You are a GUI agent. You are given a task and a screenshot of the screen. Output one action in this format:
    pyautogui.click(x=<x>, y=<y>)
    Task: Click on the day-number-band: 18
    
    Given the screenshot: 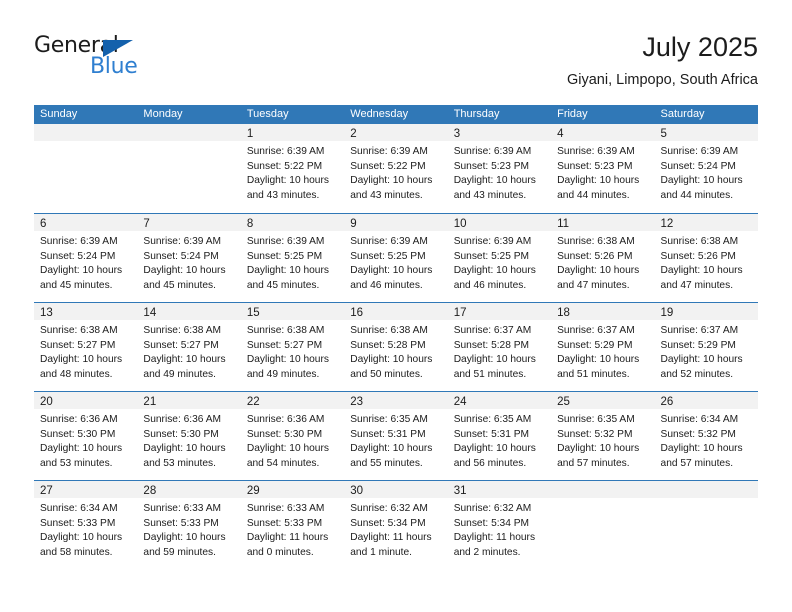 What is the action you would take?
    pyautogui.click(x=603, y=311)
    